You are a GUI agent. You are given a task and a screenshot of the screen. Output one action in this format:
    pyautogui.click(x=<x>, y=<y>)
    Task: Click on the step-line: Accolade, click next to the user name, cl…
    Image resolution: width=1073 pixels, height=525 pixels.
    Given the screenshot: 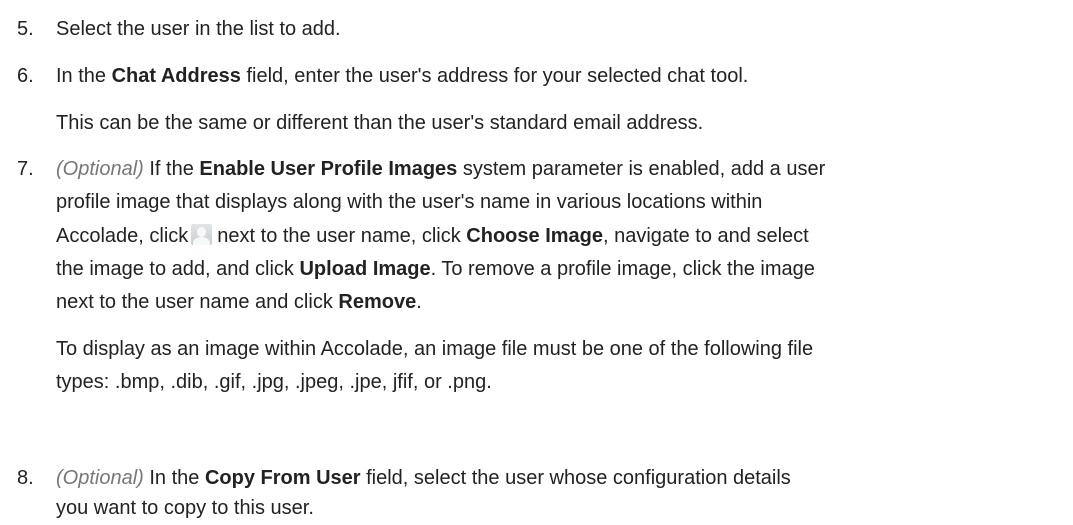 What is the action you would take?
    pyautogui.click(x=558, y=236)
    